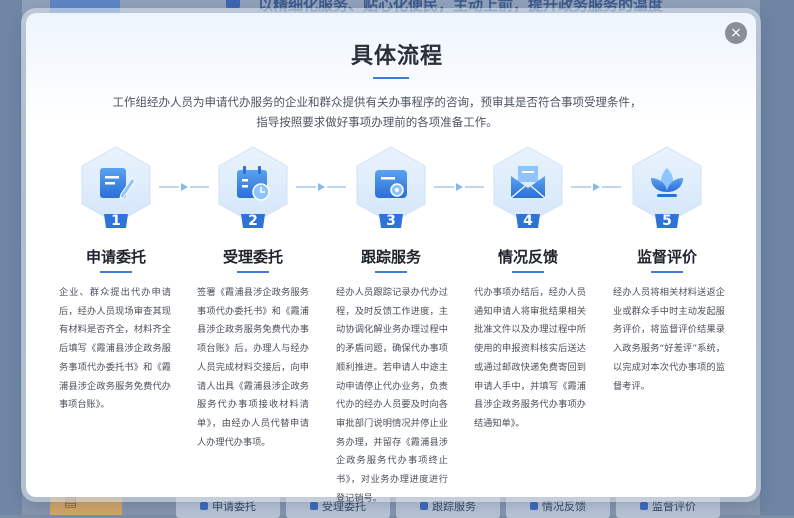  Describe the element at coordinates (116, 221) in the screenshot. I see `step-1-number: 1` at that location.